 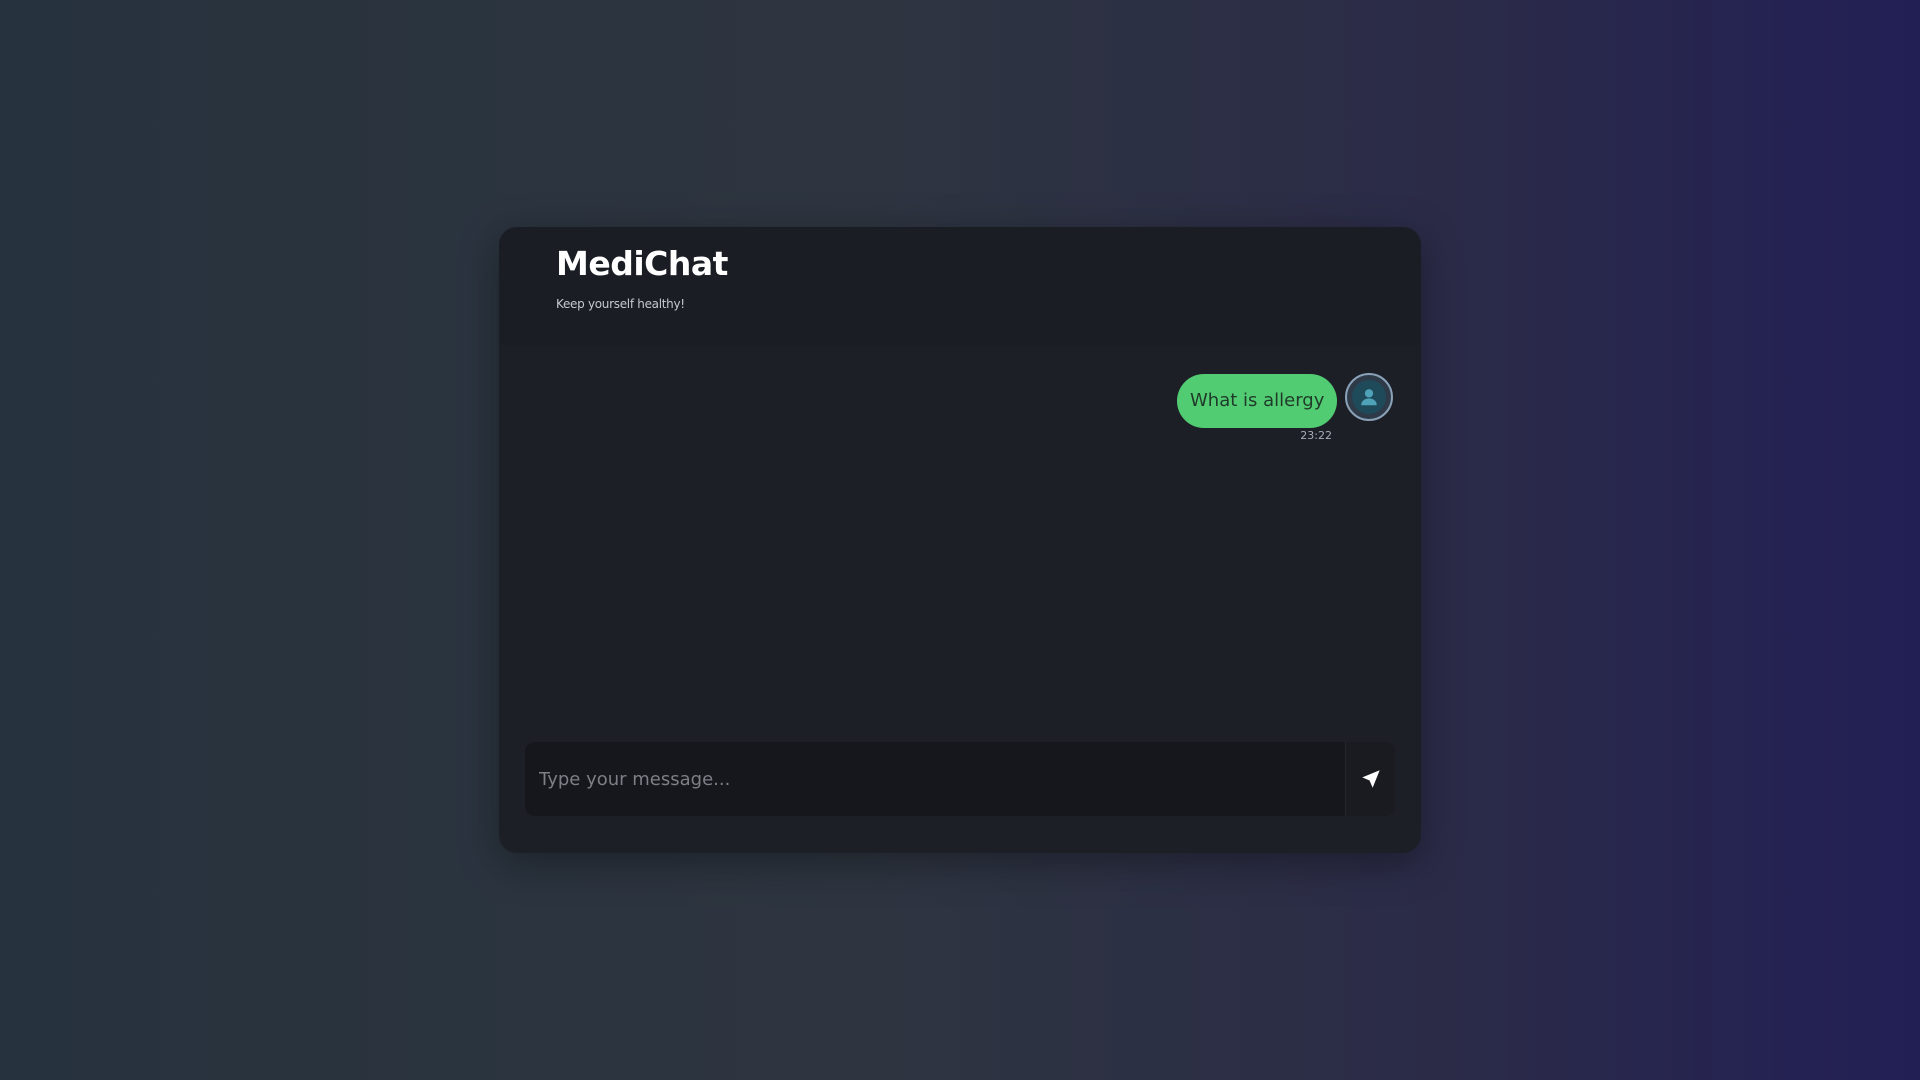 I want to click on message-composer, so click(x=960, y=779).